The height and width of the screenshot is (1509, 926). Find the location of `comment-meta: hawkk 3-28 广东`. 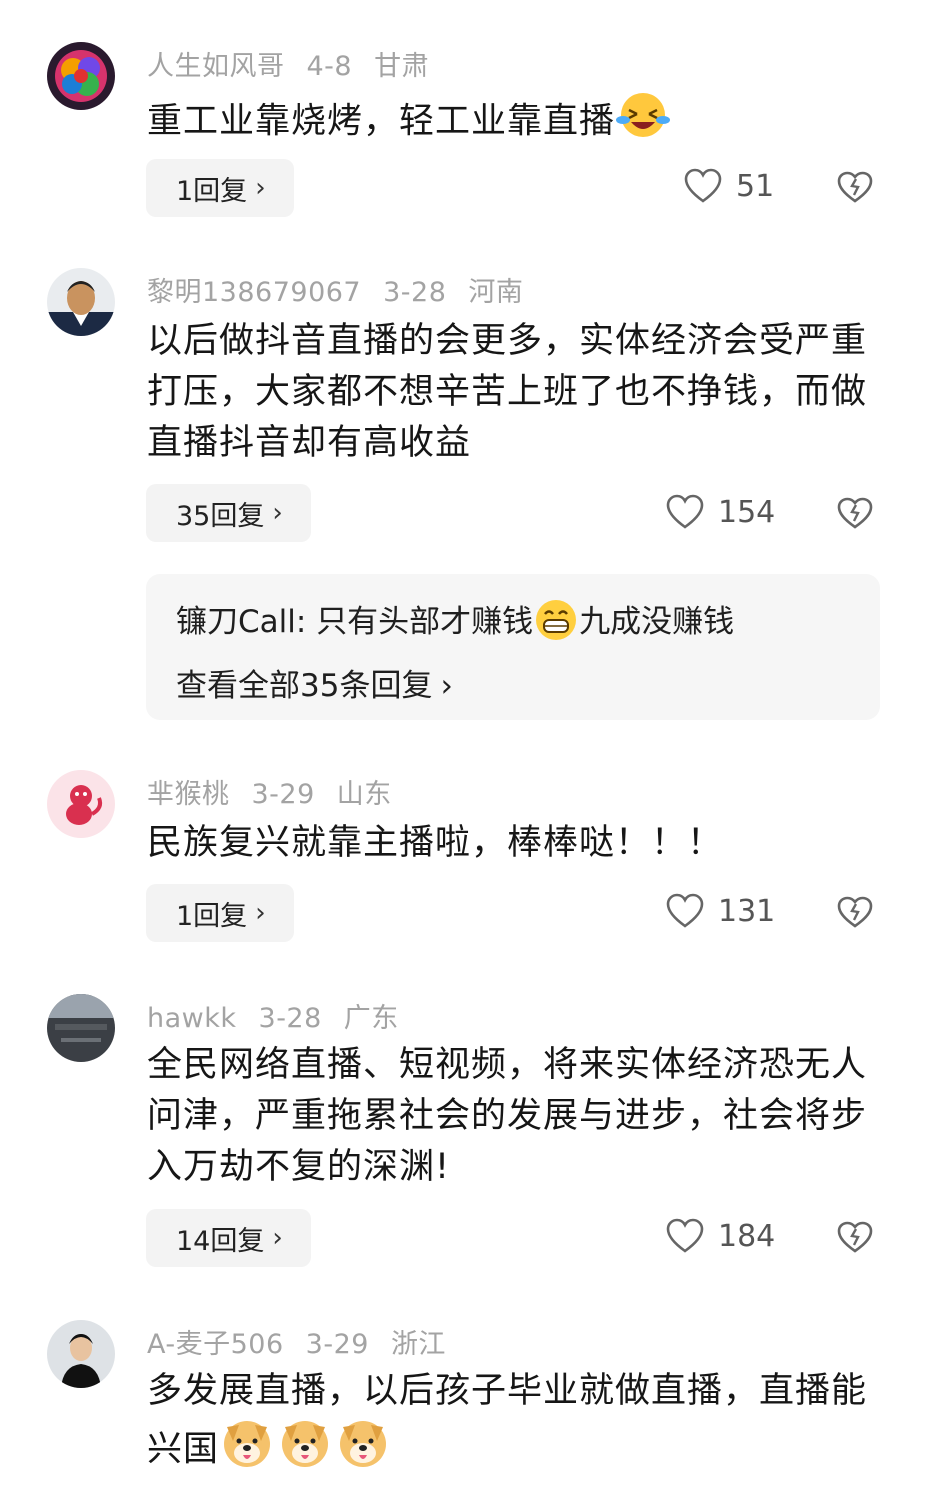

comment-meta: hawkk 3-28 广东 is located at coordinates (284, 1015).